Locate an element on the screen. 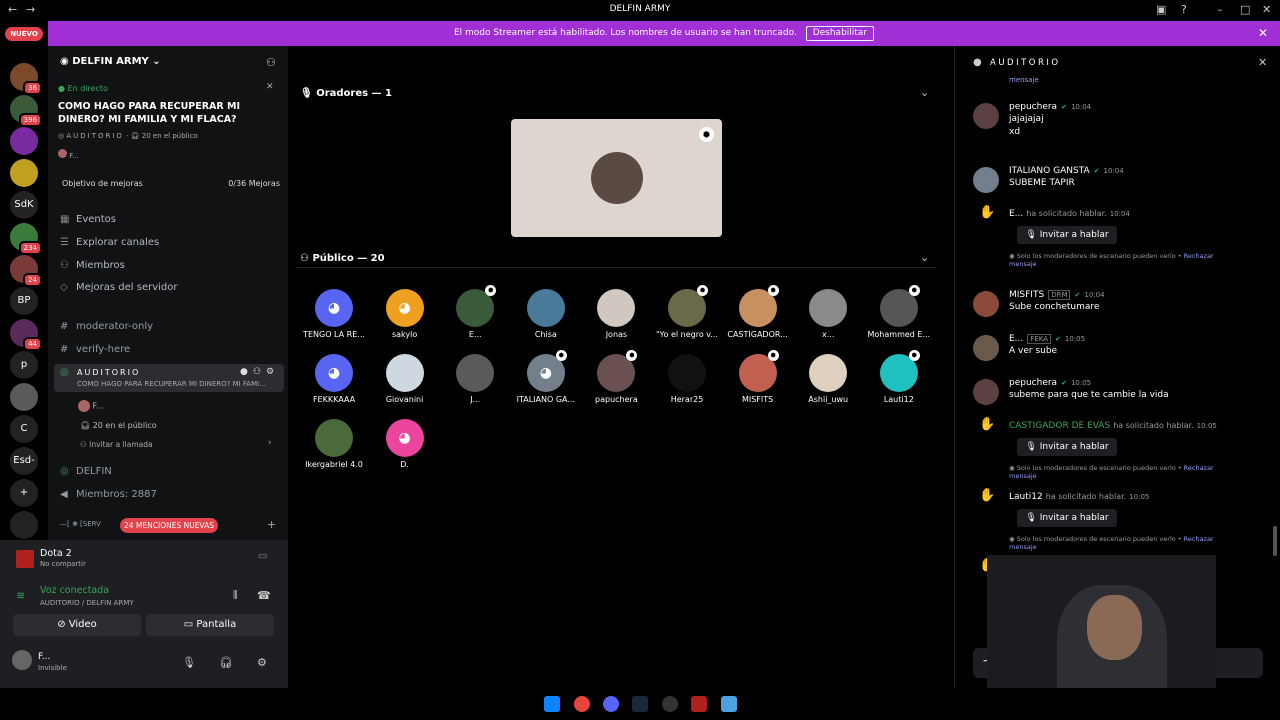 This screenshot has width=1280, height=720. server-icon: BP is located at coordinates (24, 301).